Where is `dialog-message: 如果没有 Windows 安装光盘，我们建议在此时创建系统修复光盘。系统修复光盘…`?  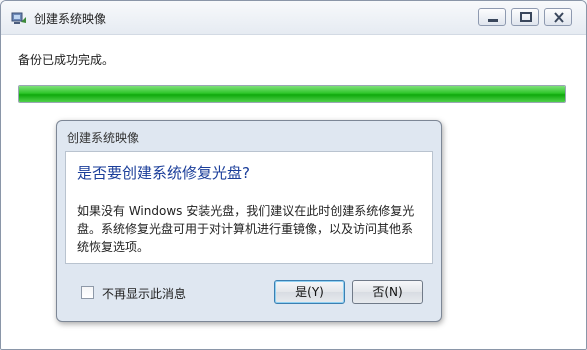
dialog-message: 如果没有 Windows 安装光盘，我们建议在此时创建系统修复光盘。系统修复光盘… is located at coordinates (246, 229).